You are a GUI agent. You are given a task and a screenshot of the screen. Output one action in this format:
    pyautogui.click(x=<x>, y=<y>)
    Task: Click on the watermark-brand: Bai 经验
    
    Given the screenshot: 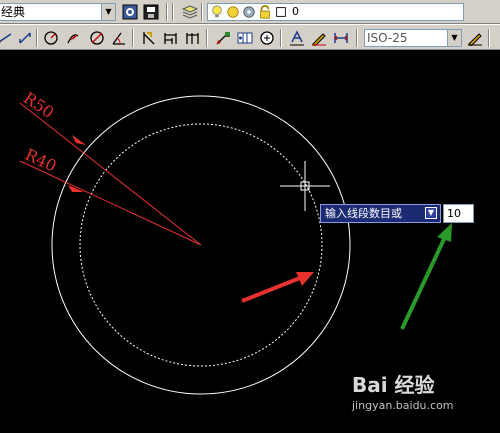 What is the action you would take?
    pyautogui.click(x=393, y=385)
    